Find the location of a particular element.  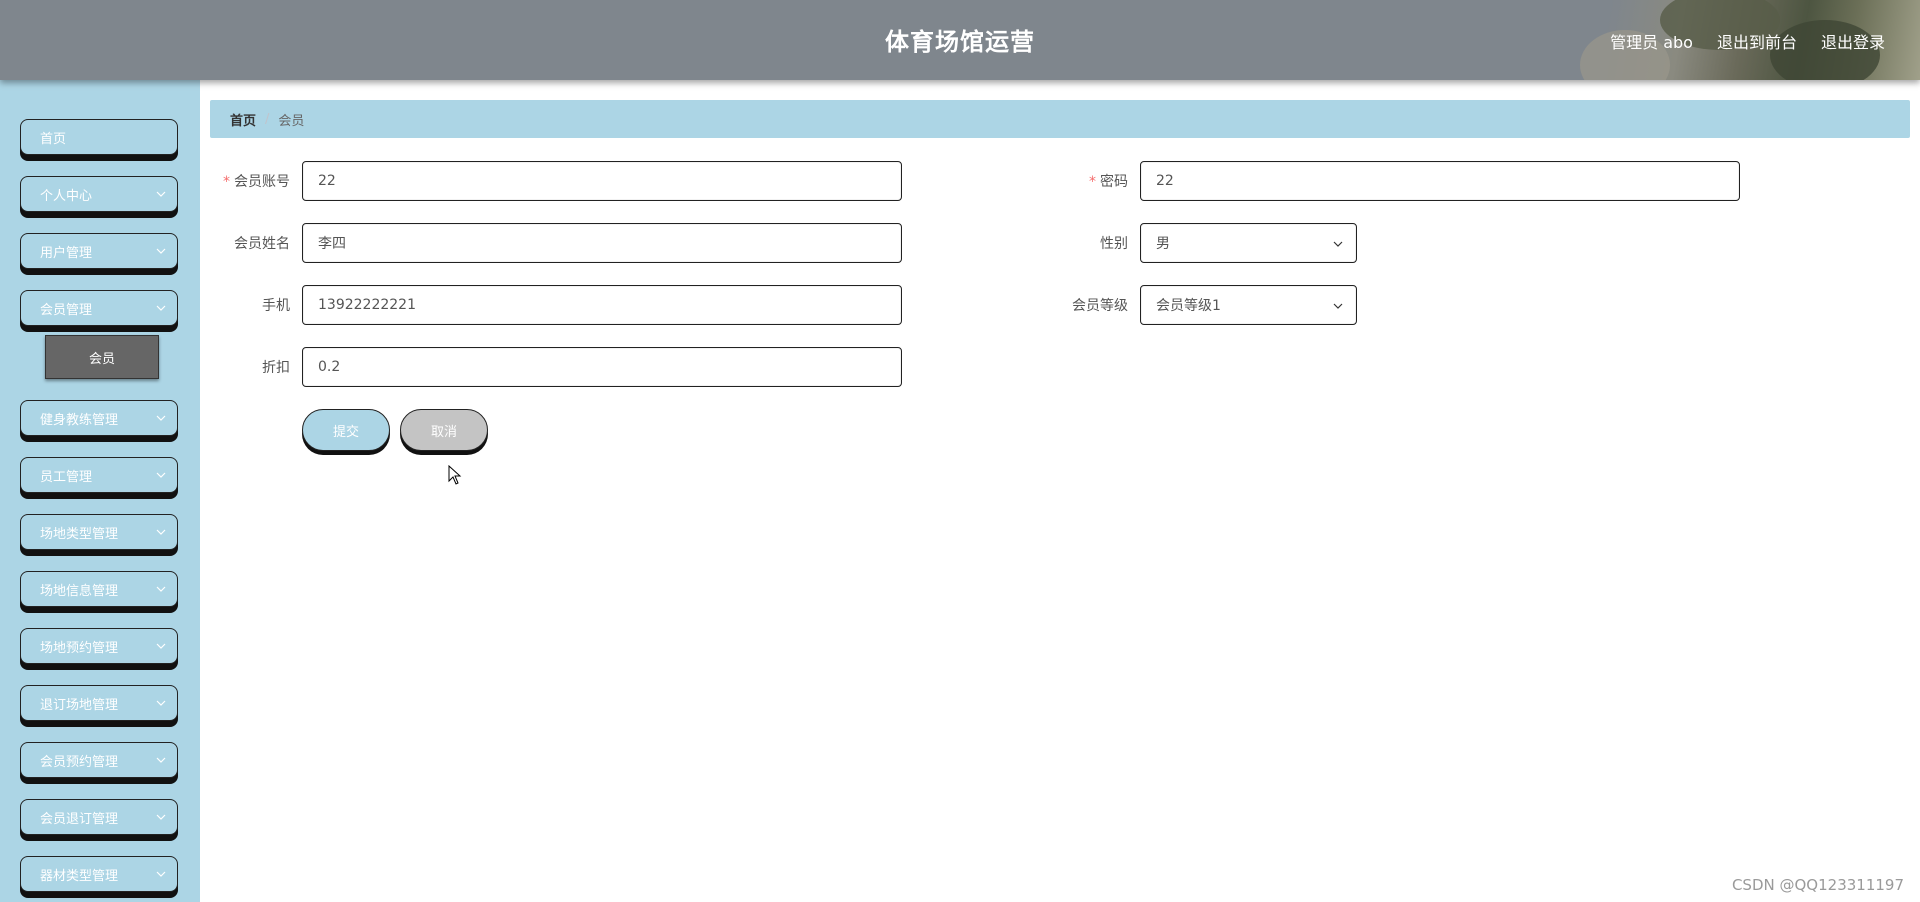

gender-label-text: 性别 is located at coordinates (1114, 244).